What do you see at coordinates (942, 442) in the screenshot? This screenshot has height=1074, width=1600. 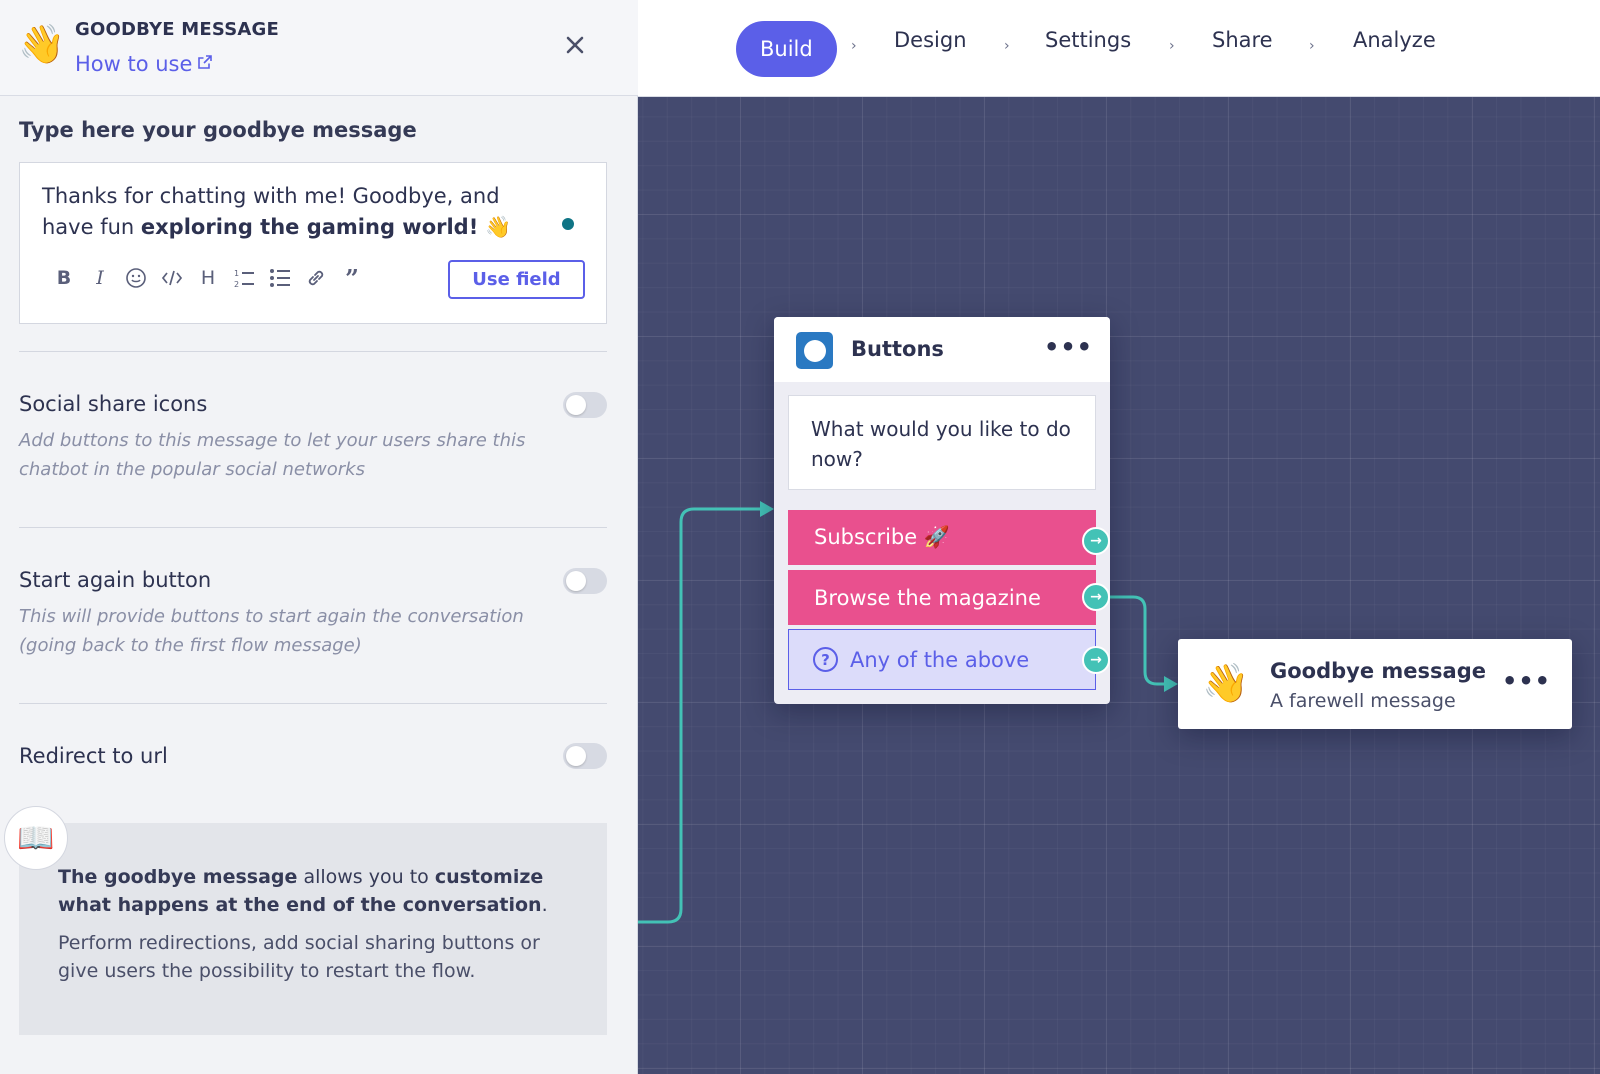 I see `buttons-node-question: What would you like to do now?` at bounding box center [942, 442].